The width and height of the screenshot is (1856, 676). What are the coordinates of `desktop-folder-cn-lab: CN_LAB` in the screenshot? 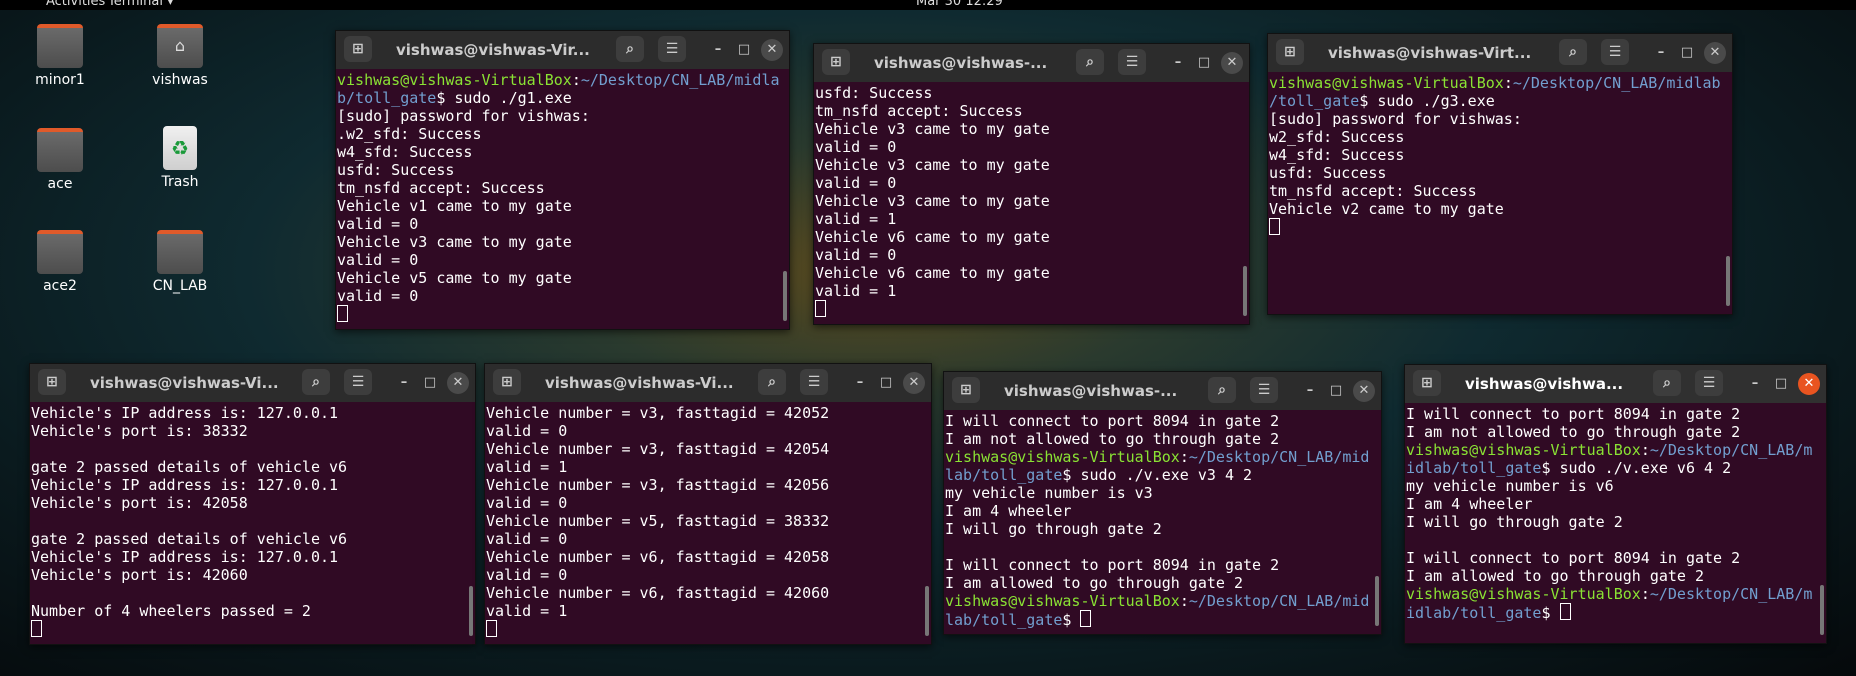 It's located at (180, 262).